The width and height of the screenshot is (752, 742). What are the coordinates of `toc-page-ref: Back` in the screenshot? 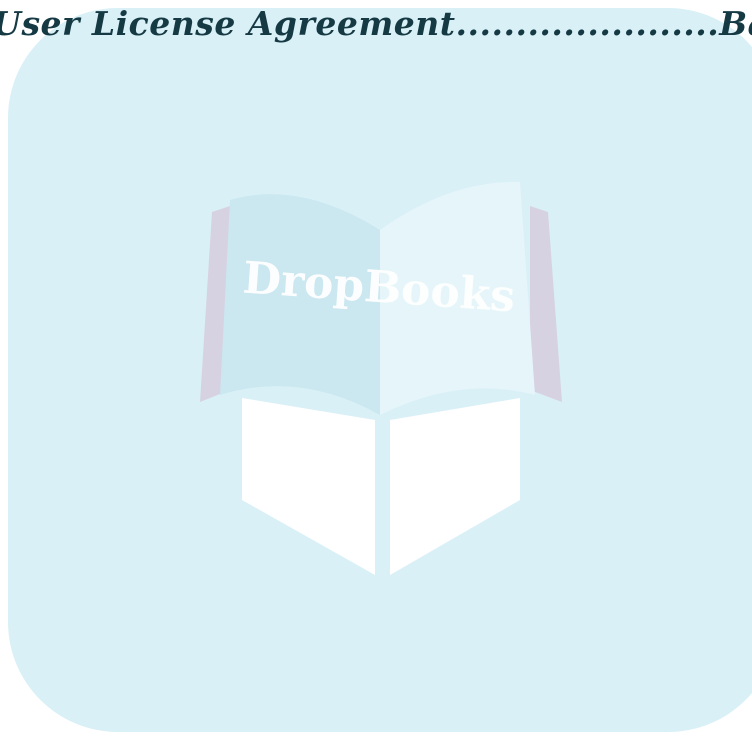 It's located at (735, 23).